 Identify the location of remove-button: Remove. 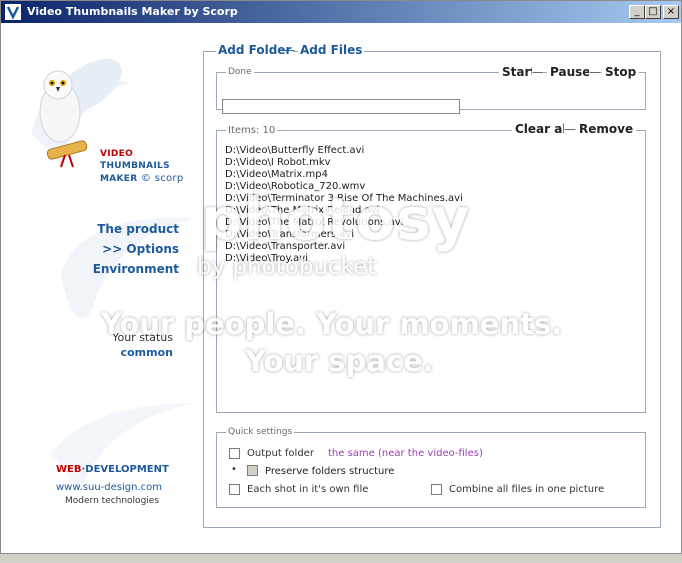
(606, 129).